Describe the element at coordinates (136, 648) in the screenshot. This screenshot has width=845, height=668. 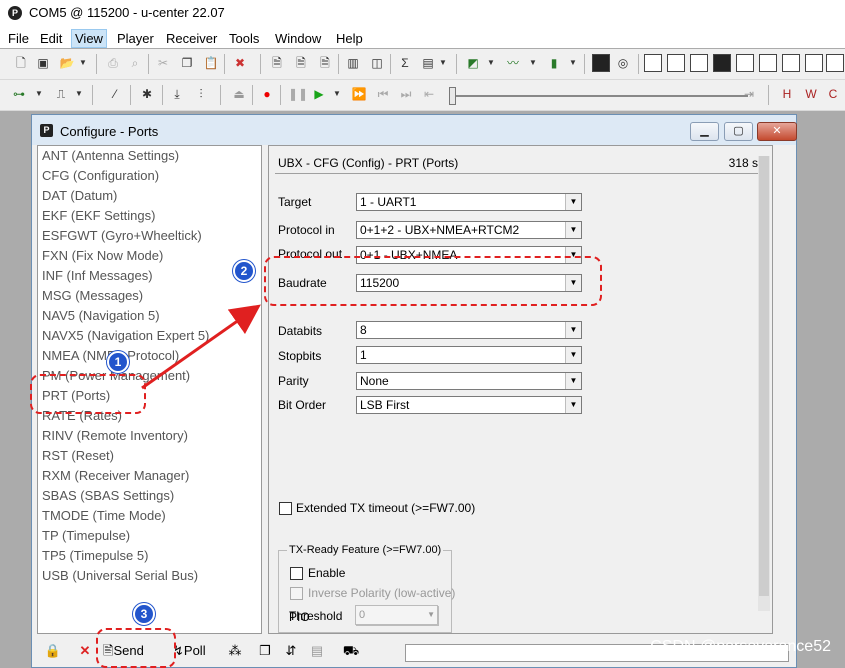
I see `send-highlight` at that location.